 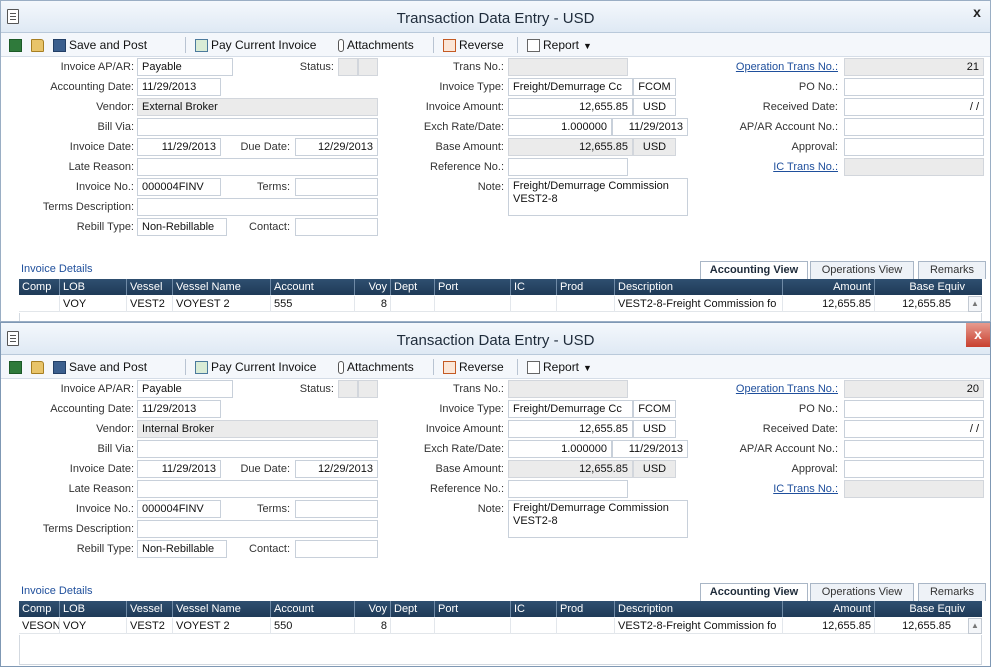 I want to click on save-and-post-button: Save and Post, so click(x=100, y=367).